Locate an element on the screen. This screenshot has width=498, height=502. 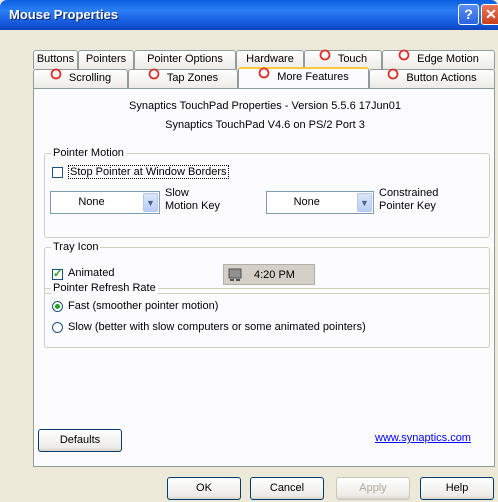
tab-label: More Features is located at coordinates (313, 77).